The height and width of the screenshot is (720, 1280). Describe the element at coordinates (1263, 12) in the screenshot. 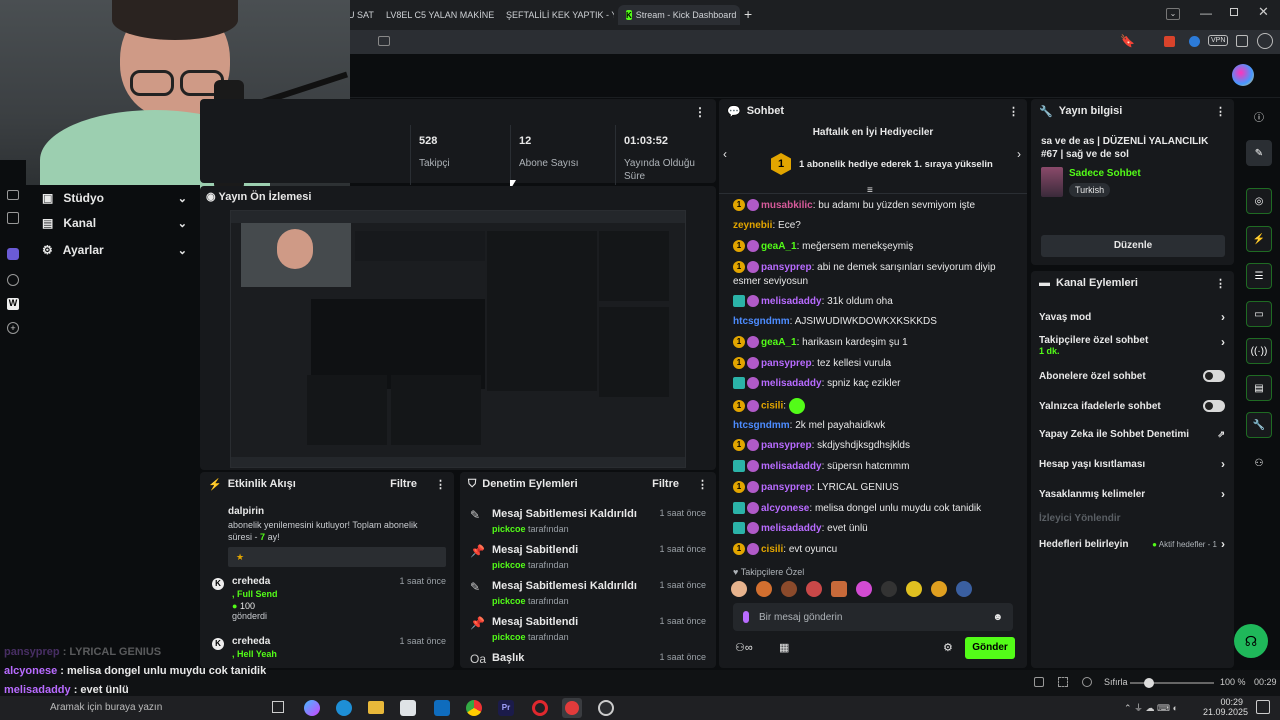

I see `close-icon: ✕` at that location.